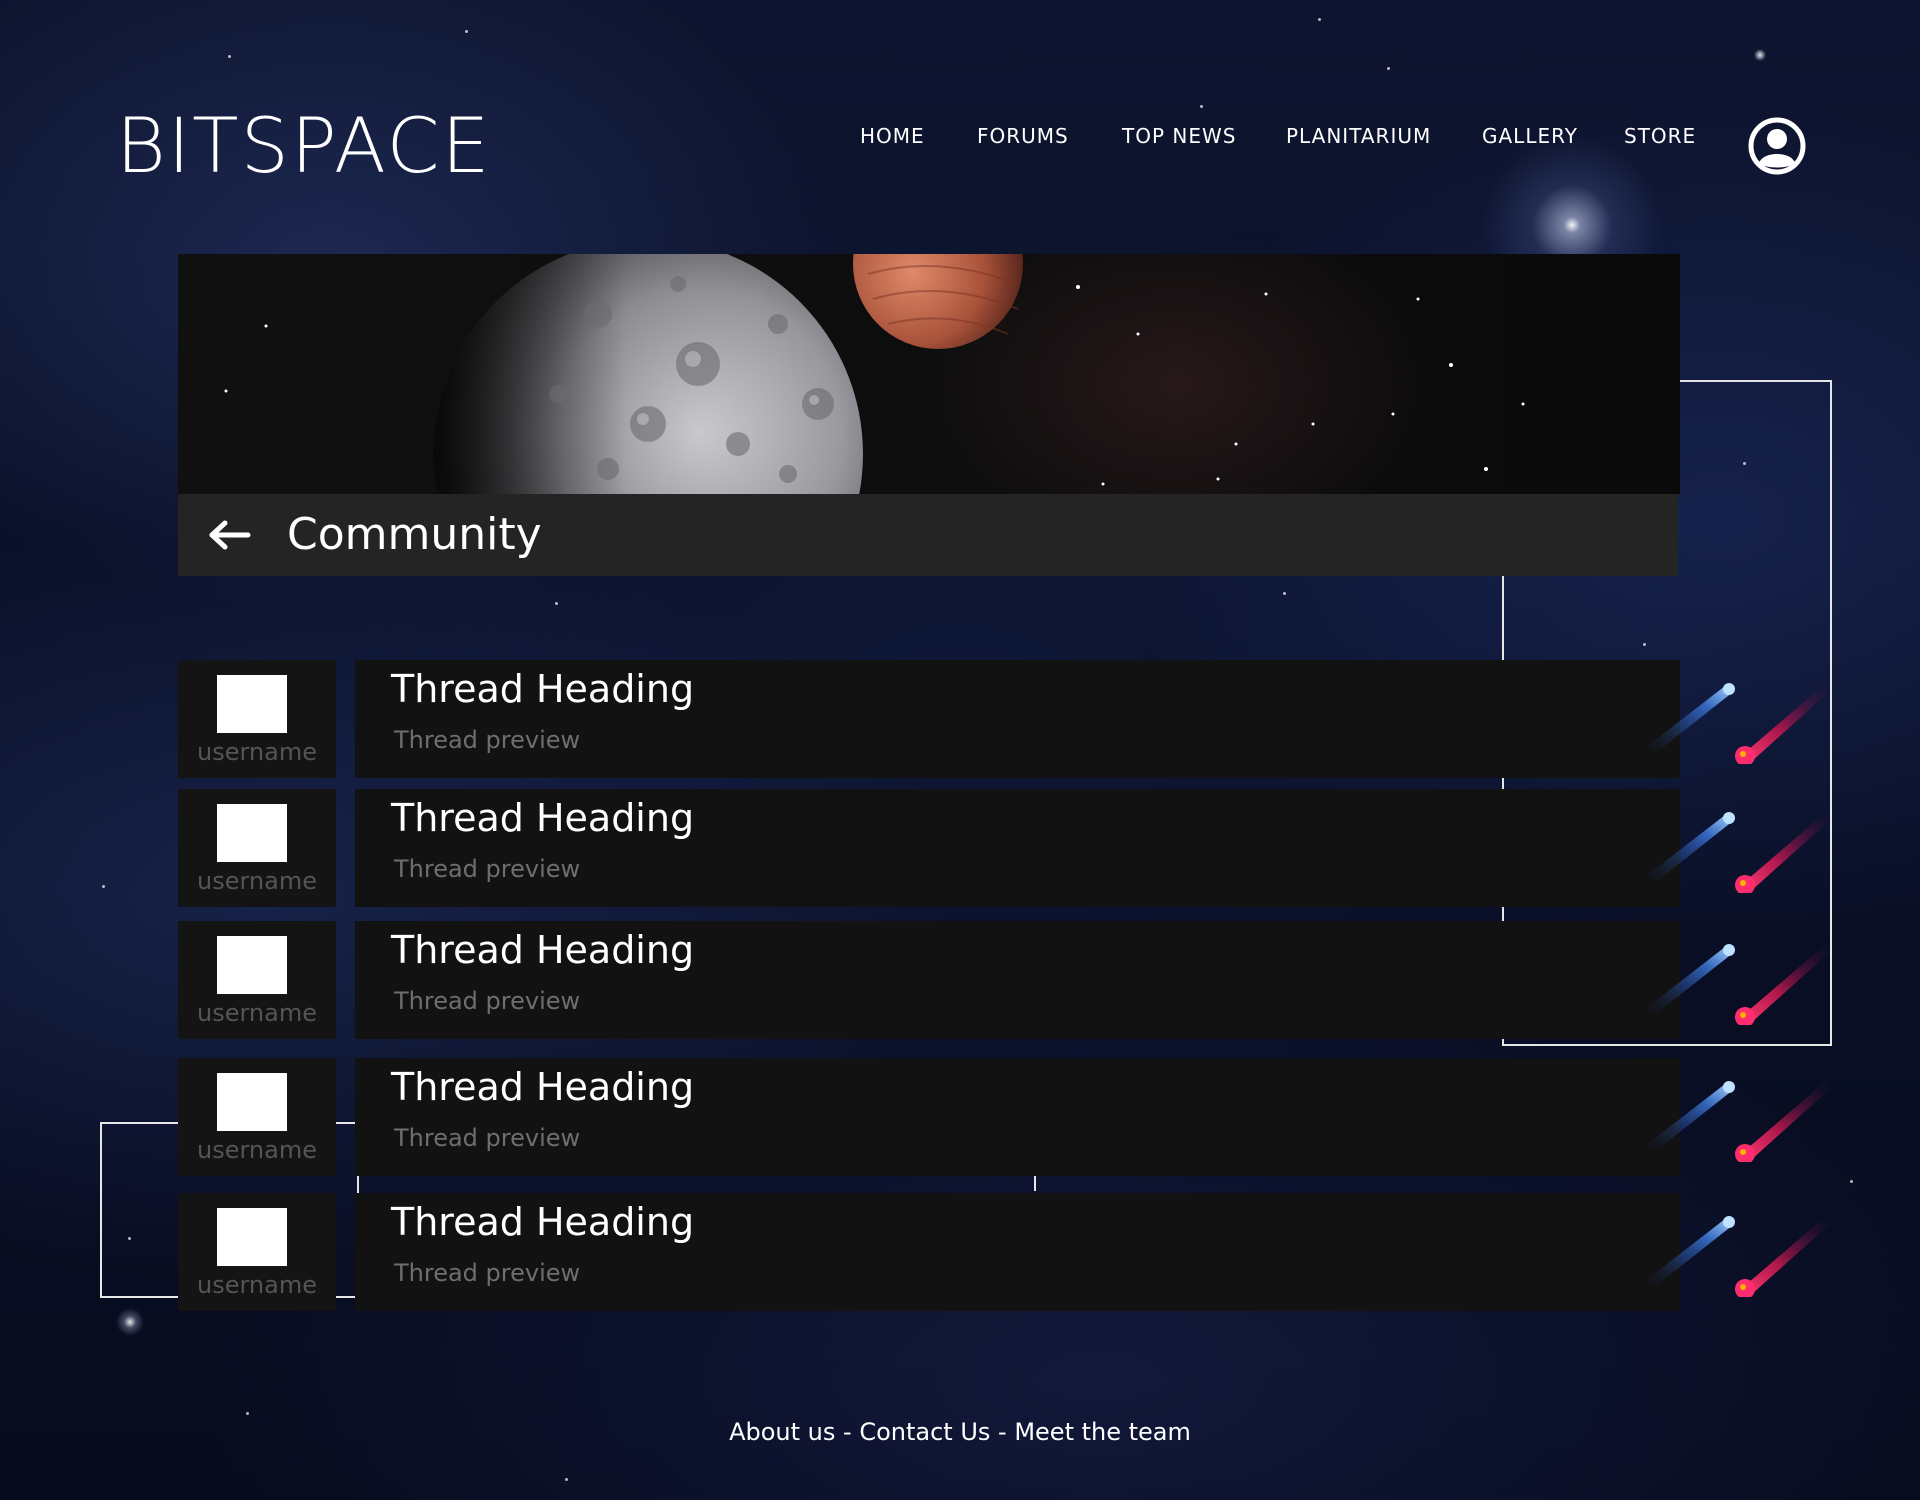 This screenshot has height=1500, width=1920. Describe the element at coordinates (1179, 136) in the screenshot. I see `nav-top-news: TOP NEWS` at that location.